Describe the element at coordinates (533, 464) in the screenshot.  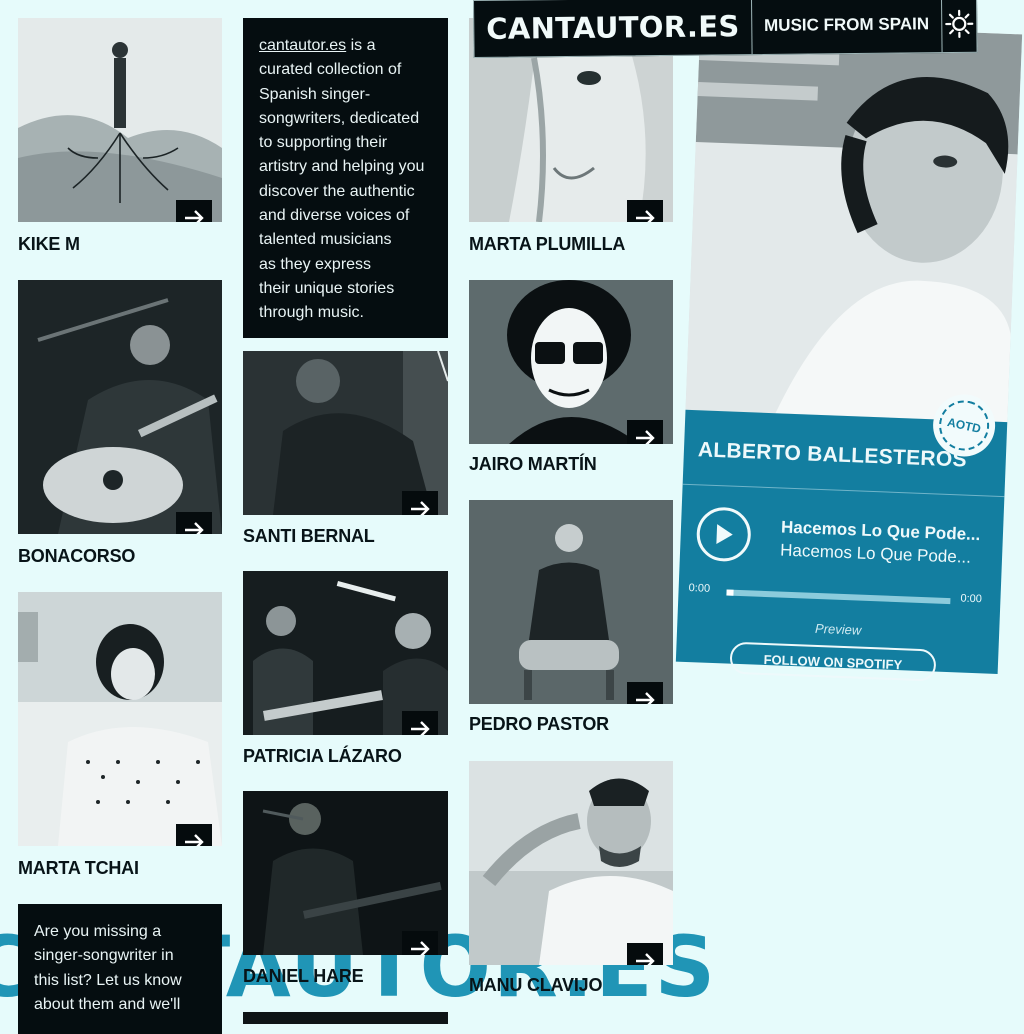
I see `artist-name: JAIRO MARTÍN` at that location.